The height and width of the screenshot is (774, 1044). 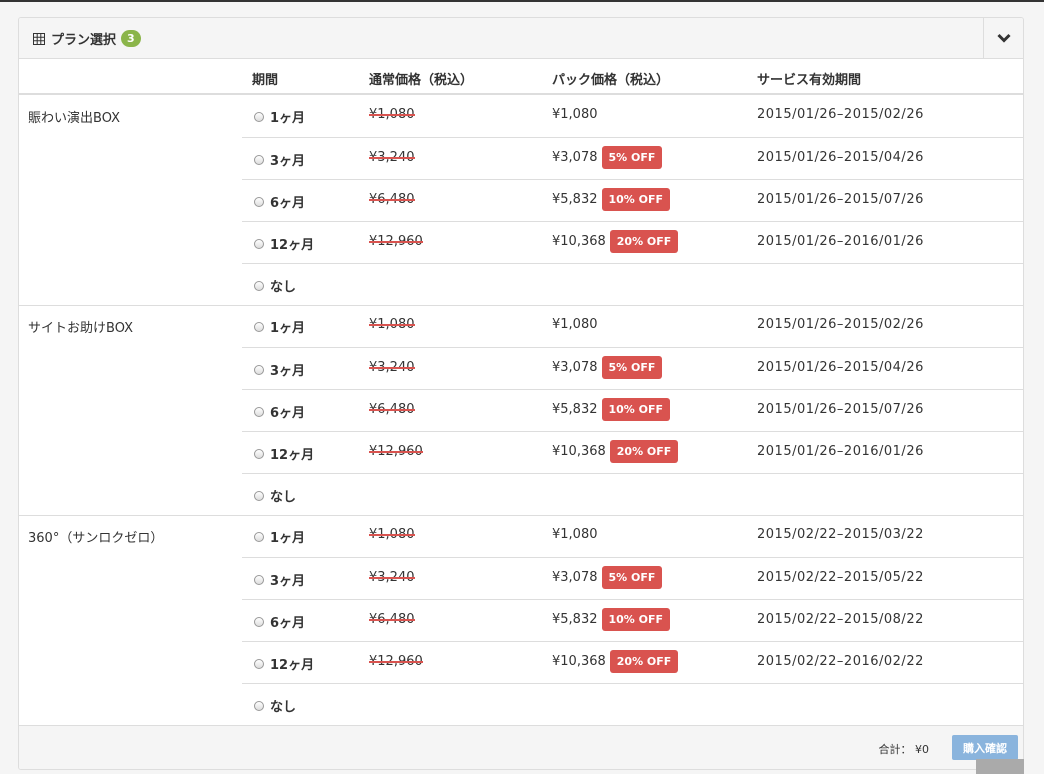 I want to click on count-badge: 3, so click(x=131, y=38).